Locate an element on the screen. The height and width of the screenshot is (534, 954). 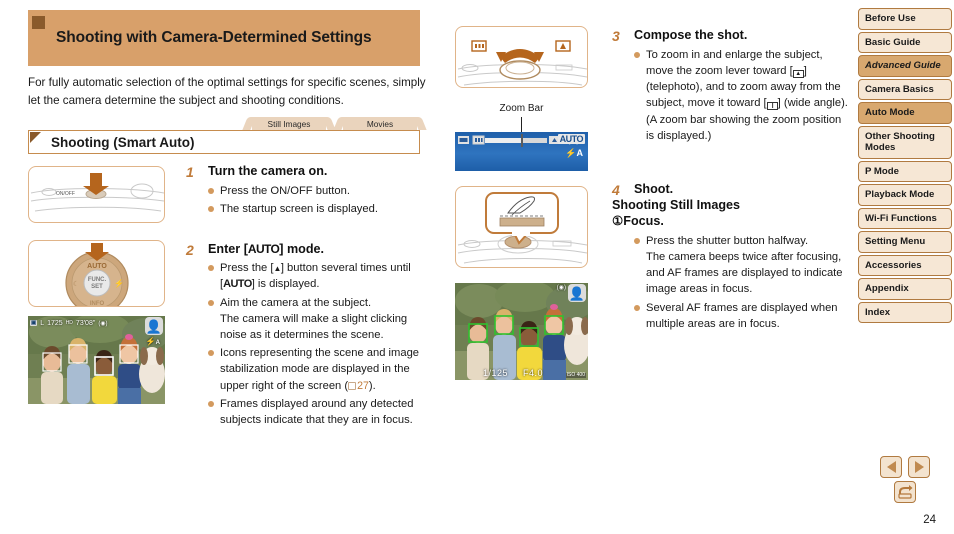
figure-smart-auto-screen: ▣ L 1725 HD 73'08" (◉) 👤 ⚡A is located at coordinates (96, 360).